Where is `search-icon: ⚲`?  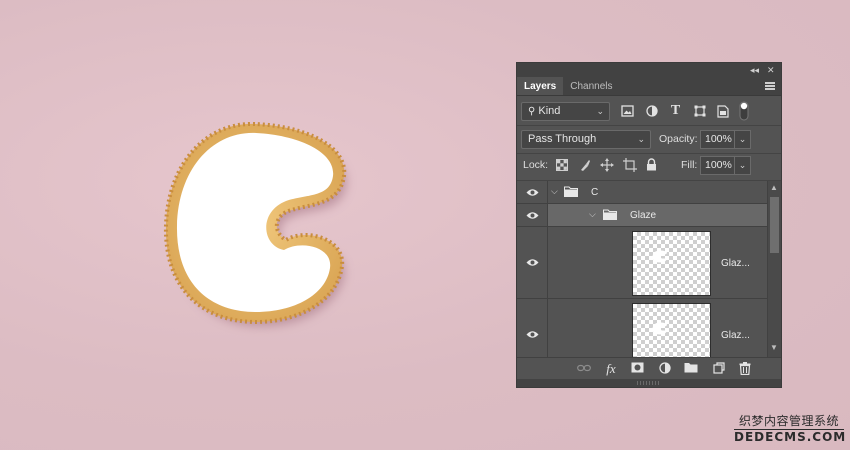
search-icon: ⚲ is located at coordinates (532, 111).